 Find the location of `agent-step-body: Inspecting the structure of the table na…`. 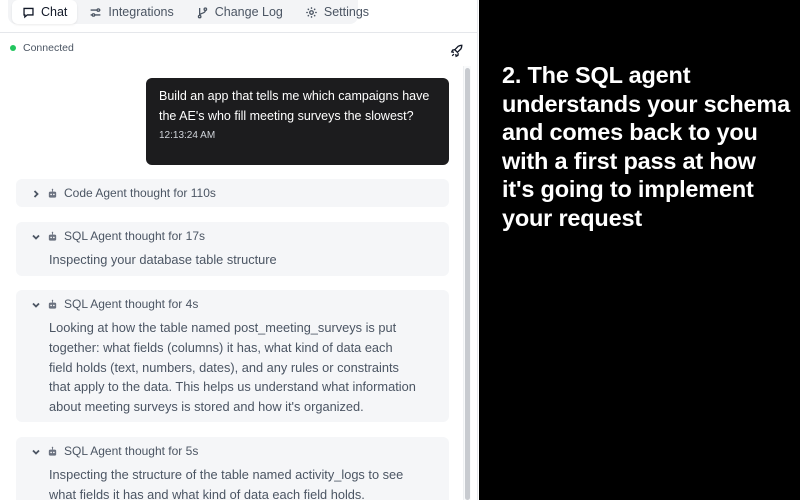

agent-step-body: Inspecting the structure of the table na… is located at coordinates (226, 483).